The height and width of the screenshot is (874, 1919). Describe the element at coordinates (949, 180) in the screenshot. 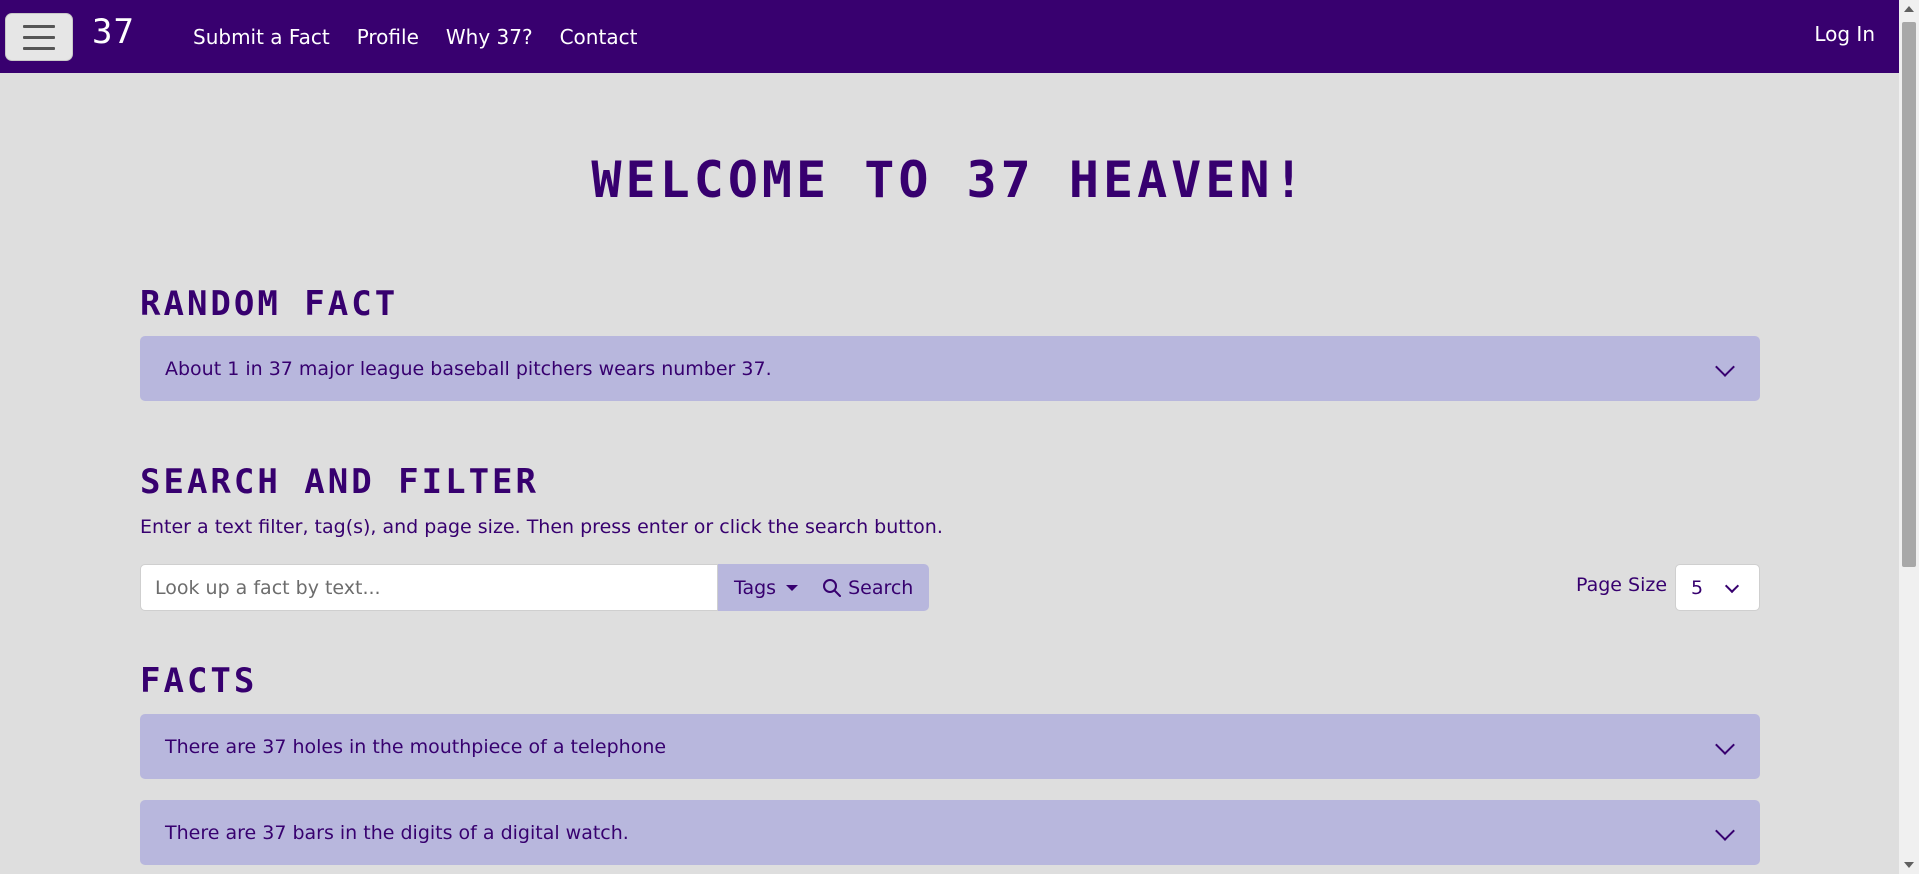

I see `page-title: Welcome to 37 Heaven!` at that location.